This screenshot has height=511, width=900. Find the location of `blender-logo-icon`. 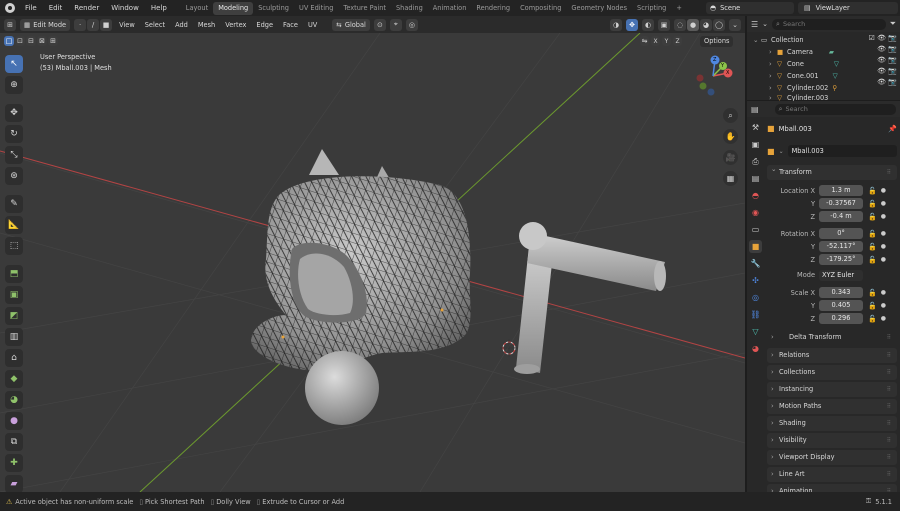

blender-logo-icon is located at coordinates (10, 8).